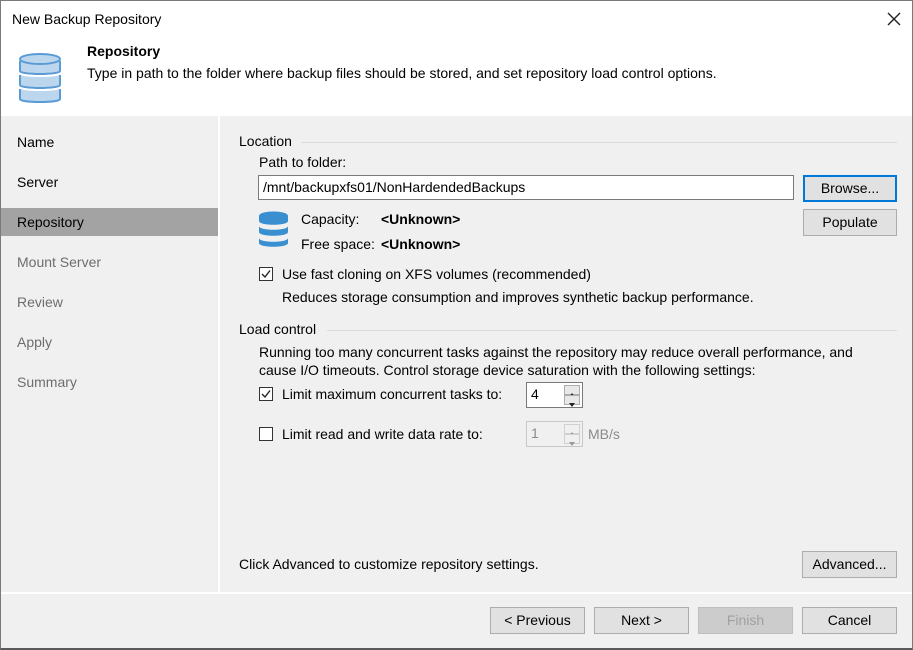  I want to click on max-tasks-stepper: 4, so click(554, 395).